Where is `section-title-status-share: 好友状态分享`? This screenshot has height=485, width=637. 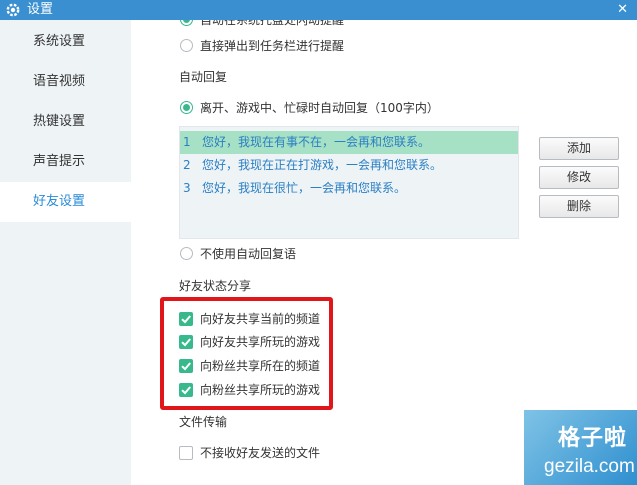
section-title-status-share: 好友状态分享 is located at coordinates (215, 286).